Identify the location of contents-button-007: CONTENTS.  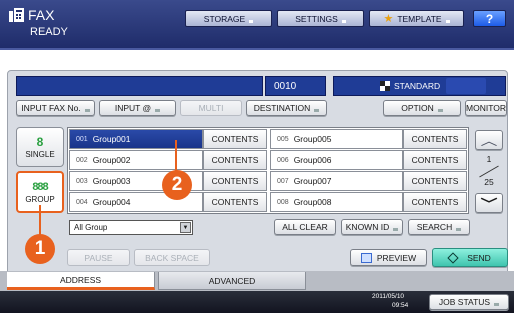
(435, 181).